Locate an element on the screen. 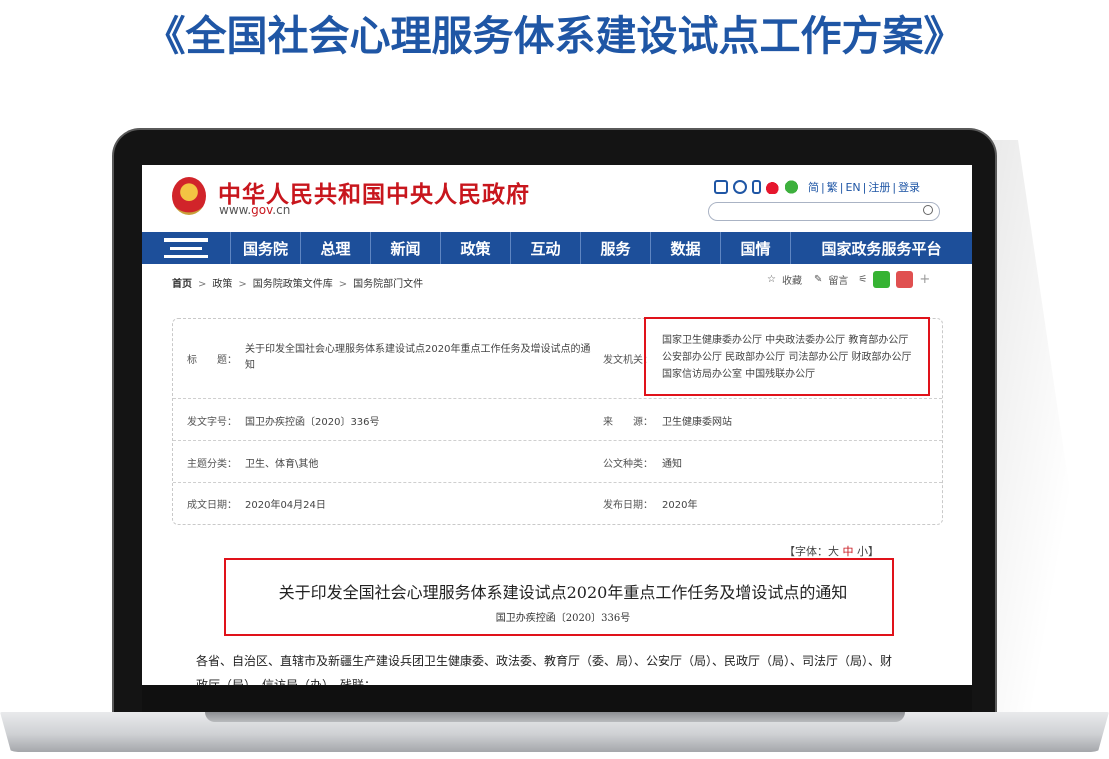 The image size is (1109, 759). breadcrumb-department: 国务院部门文件 is located at coordinates (388, 284).